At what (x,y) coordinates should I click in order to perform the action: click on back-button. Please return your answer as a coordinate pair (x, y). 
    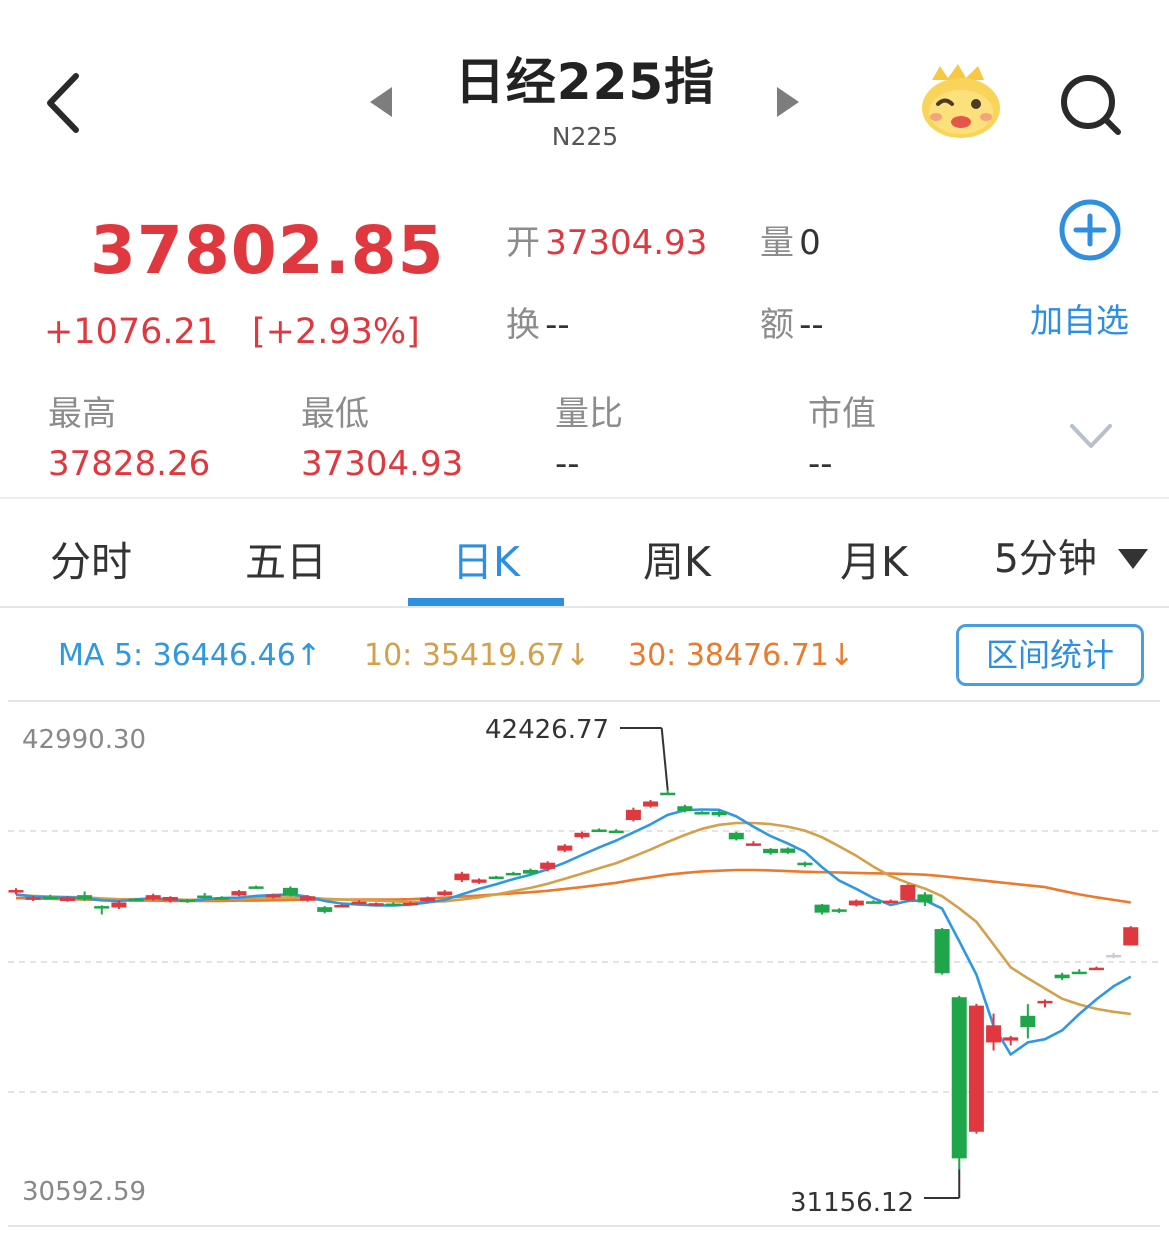
    Looking at the image, I should click on (65, 103).